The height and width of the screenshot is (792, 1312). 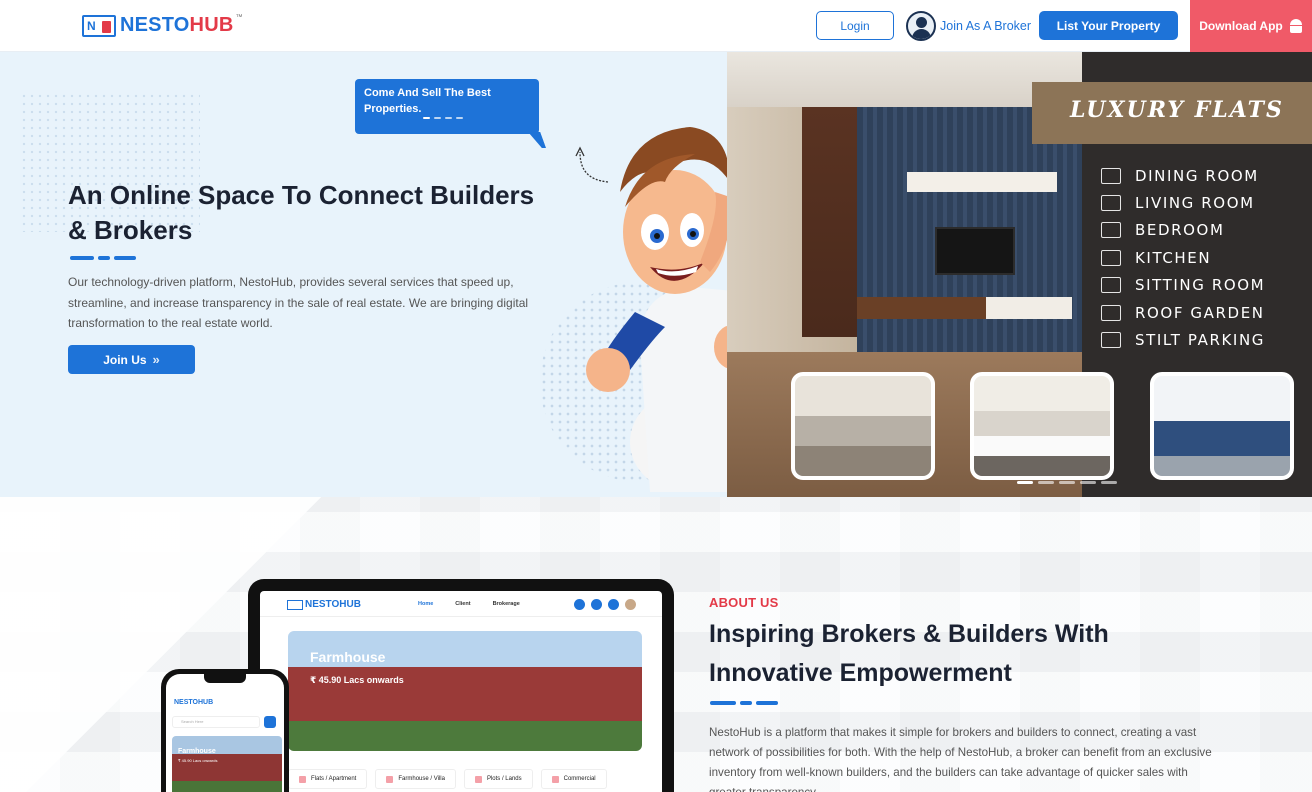 What do you see at coordinates (921, 26) in the screenshot?
I see `broker-avatar-icon` at bounding box center [921, 26].